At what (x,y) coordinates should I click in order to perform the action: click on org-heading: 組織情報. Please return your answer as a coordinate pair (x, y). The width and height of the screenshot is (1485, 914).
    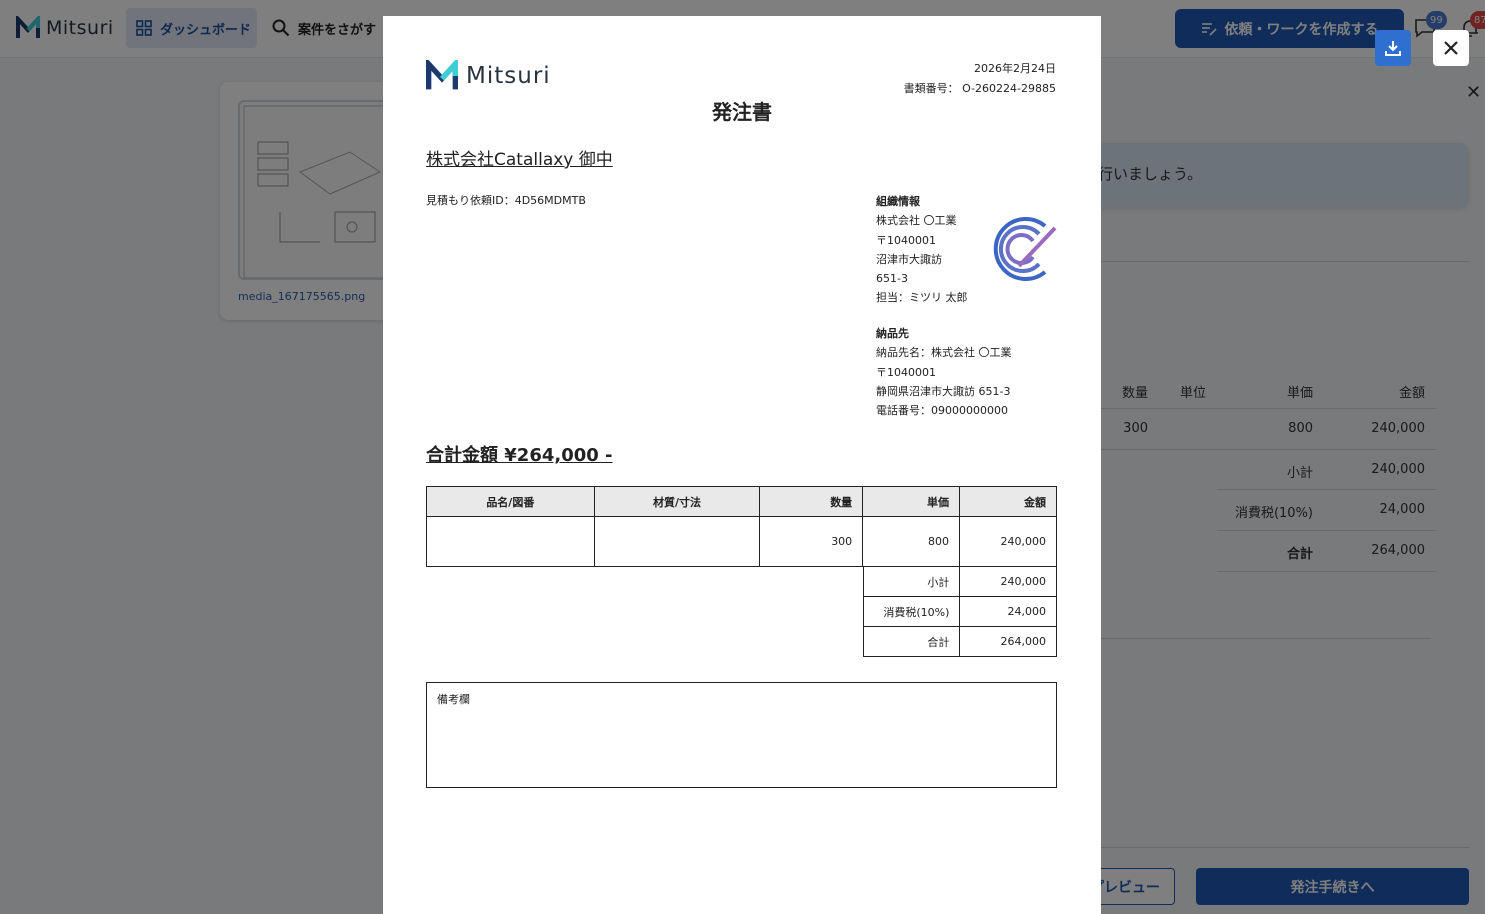
    Looking at the image, I should click on (898, 201).